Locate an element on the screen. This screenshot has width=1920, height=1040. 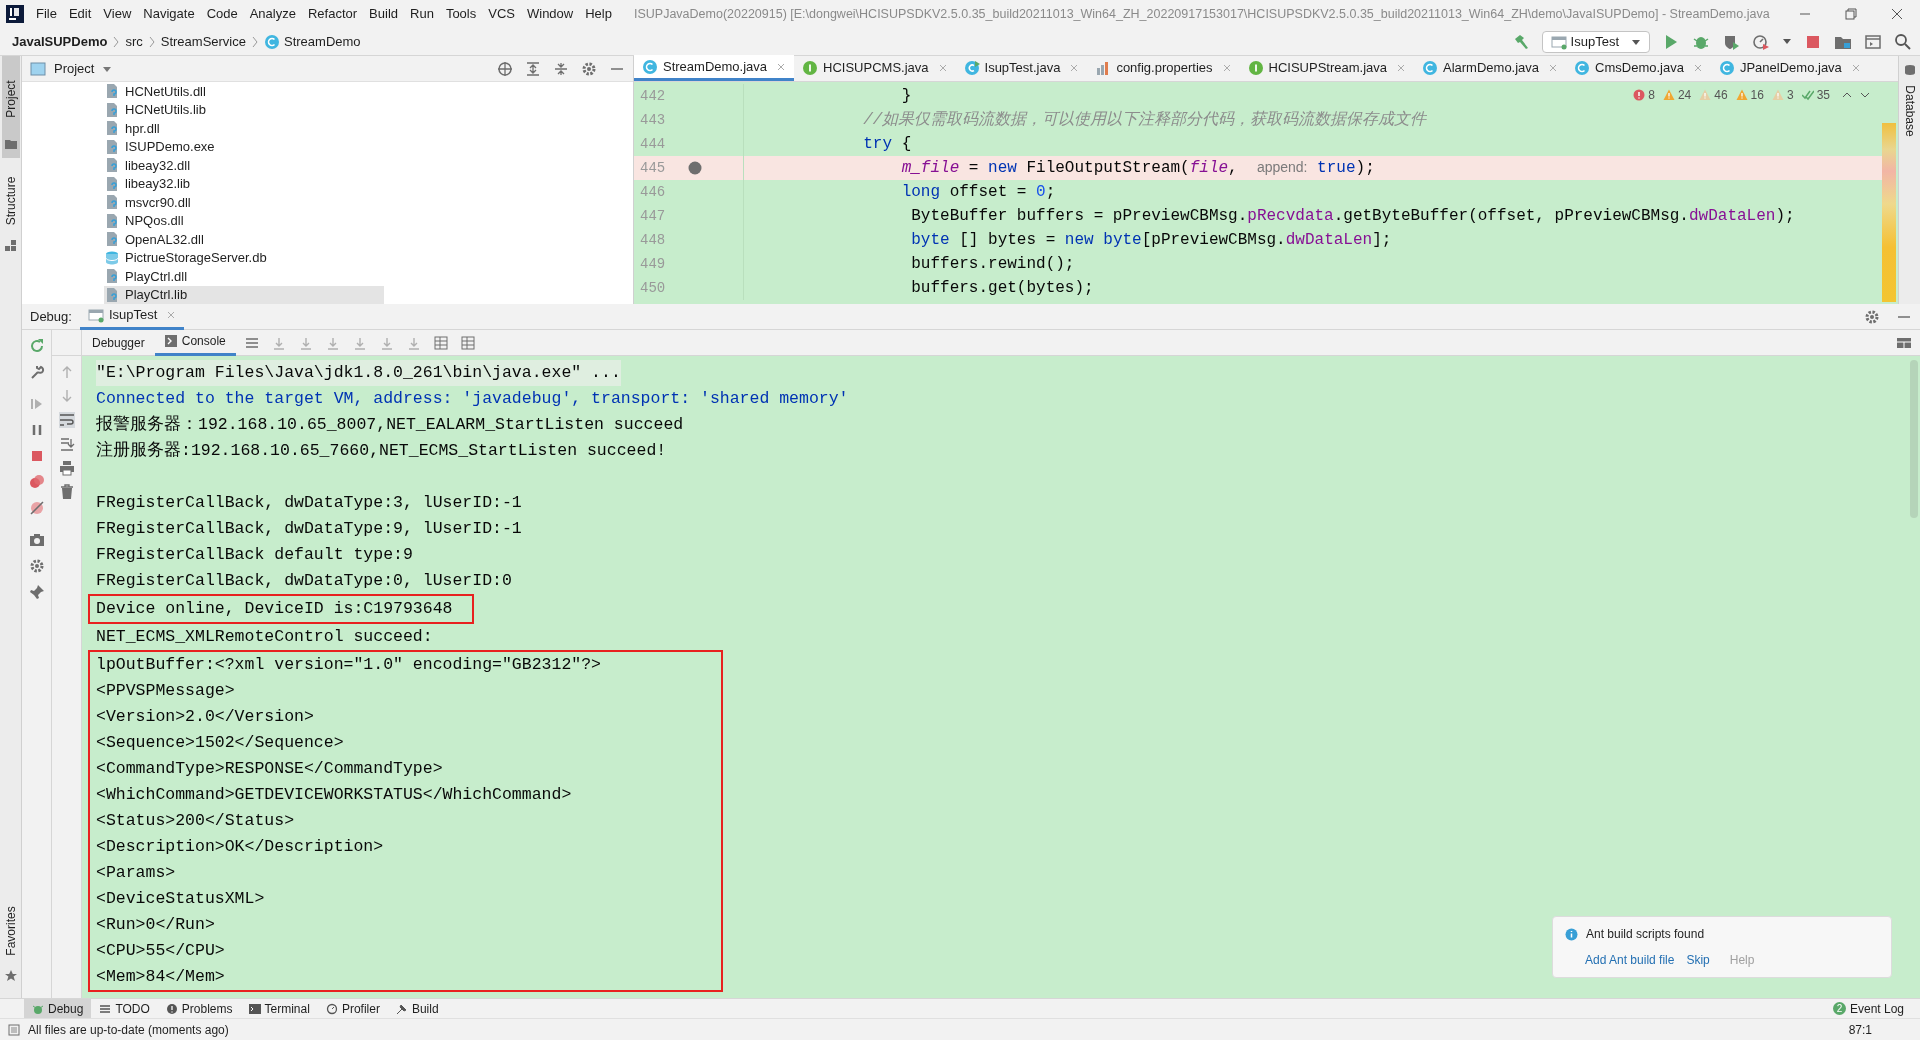
menu-item: Window is located at coordinates (550, 14).